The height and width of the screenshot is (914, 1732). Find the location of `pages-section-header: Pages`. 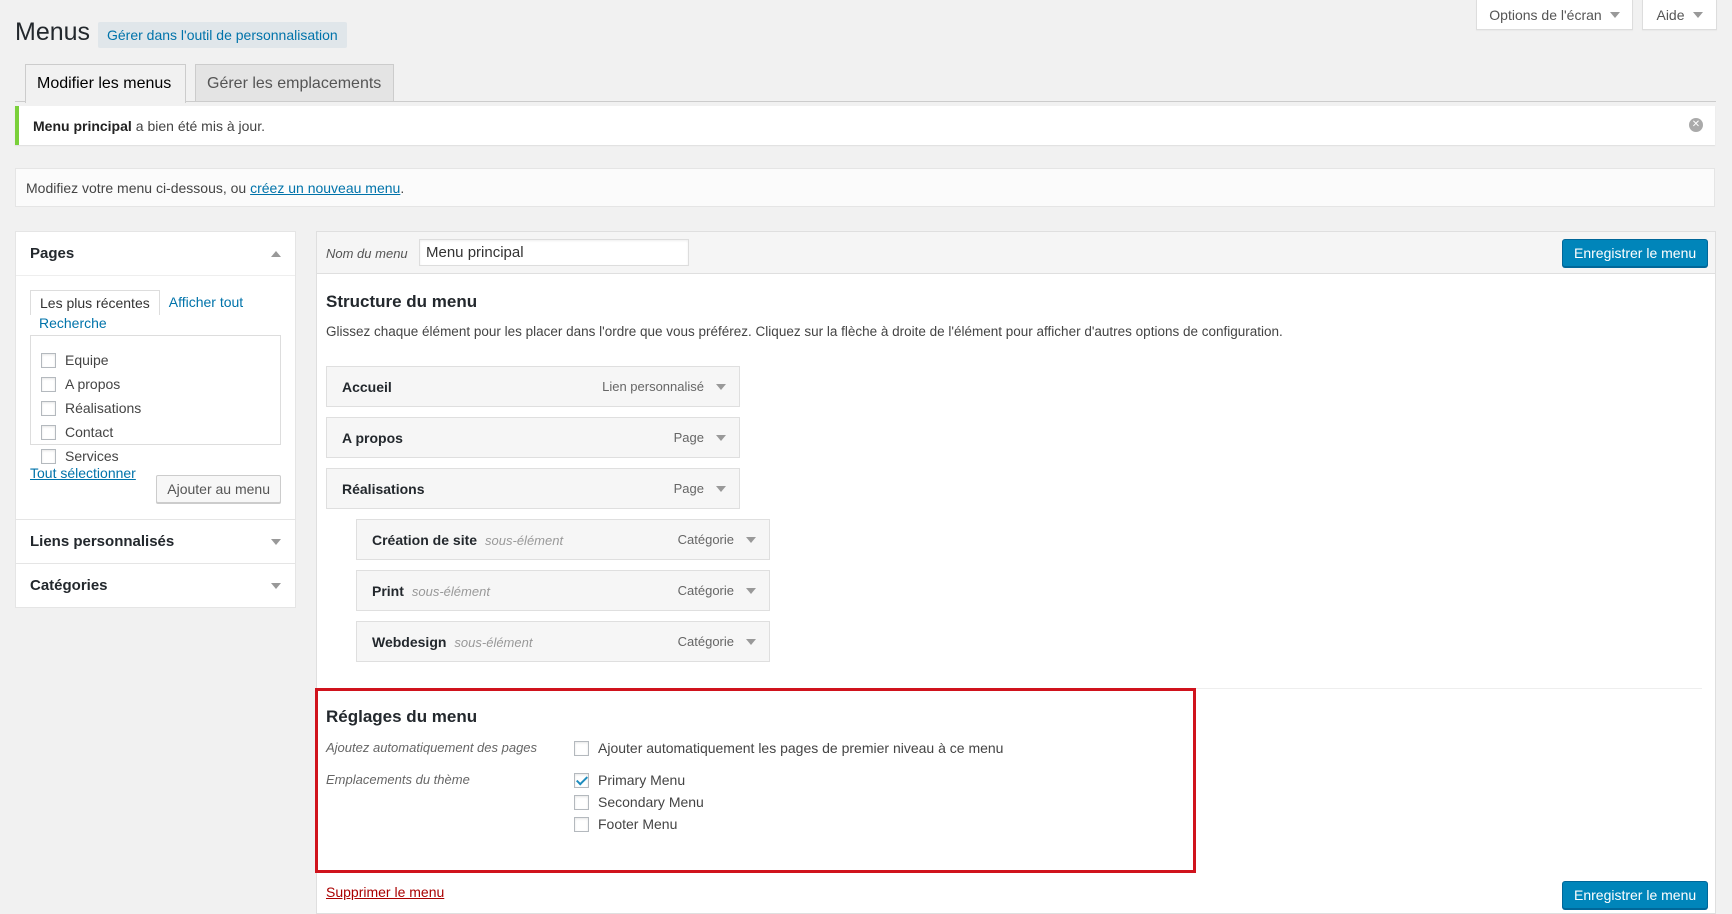

pages-section-header: Pages is located at coordinates (155, 253).